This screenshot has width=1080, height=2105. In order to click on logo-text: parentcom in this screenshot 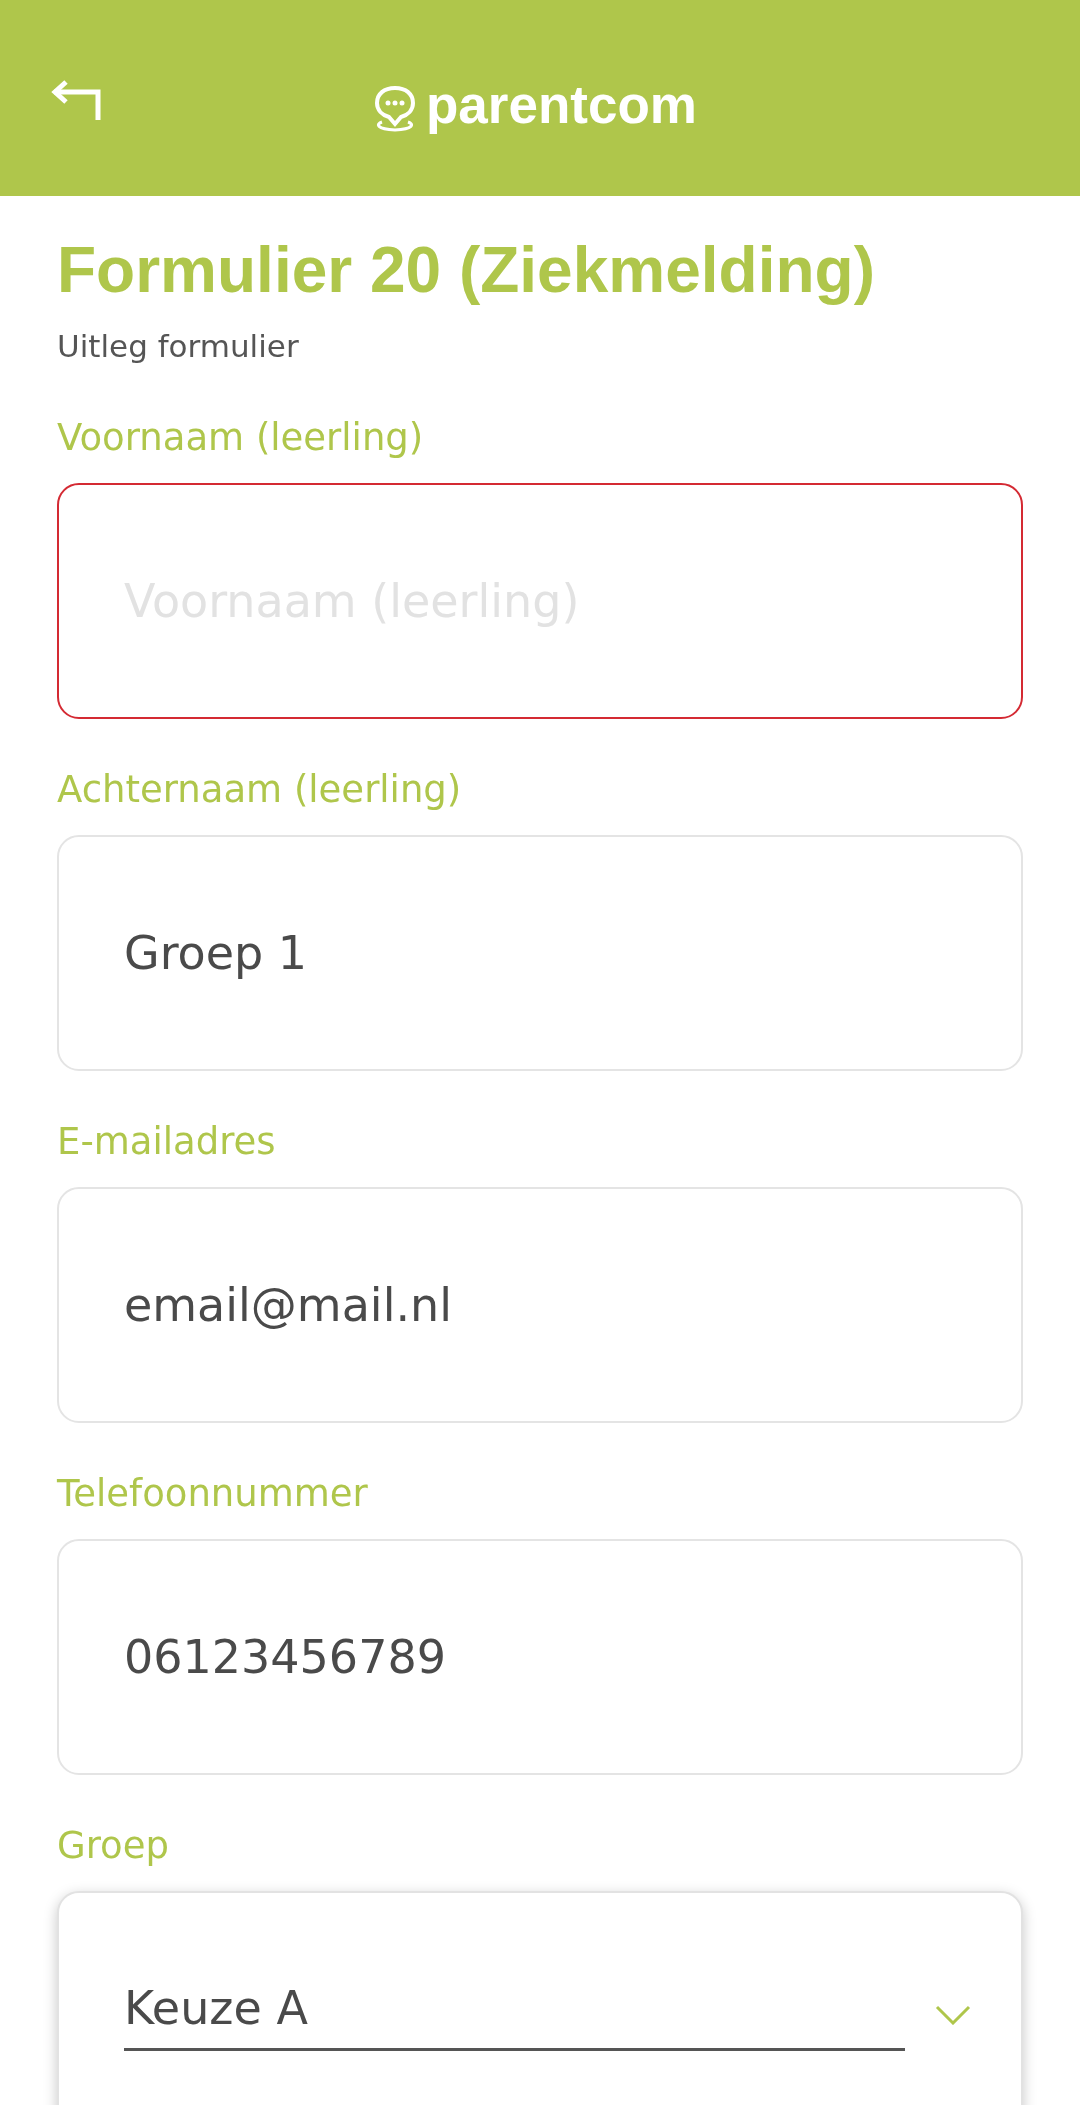, I will do `click(561, 107)`.